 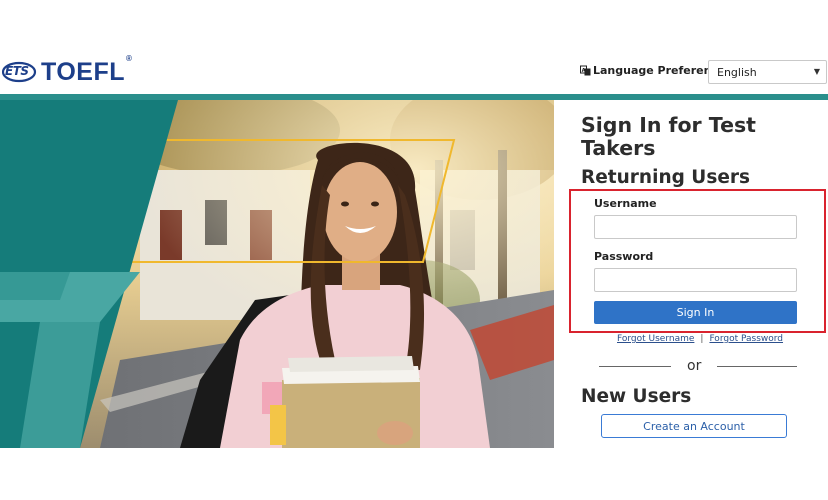 I want to click on ets-toefl-logo: ETS TOEFL®, so click(x=67, y=69).